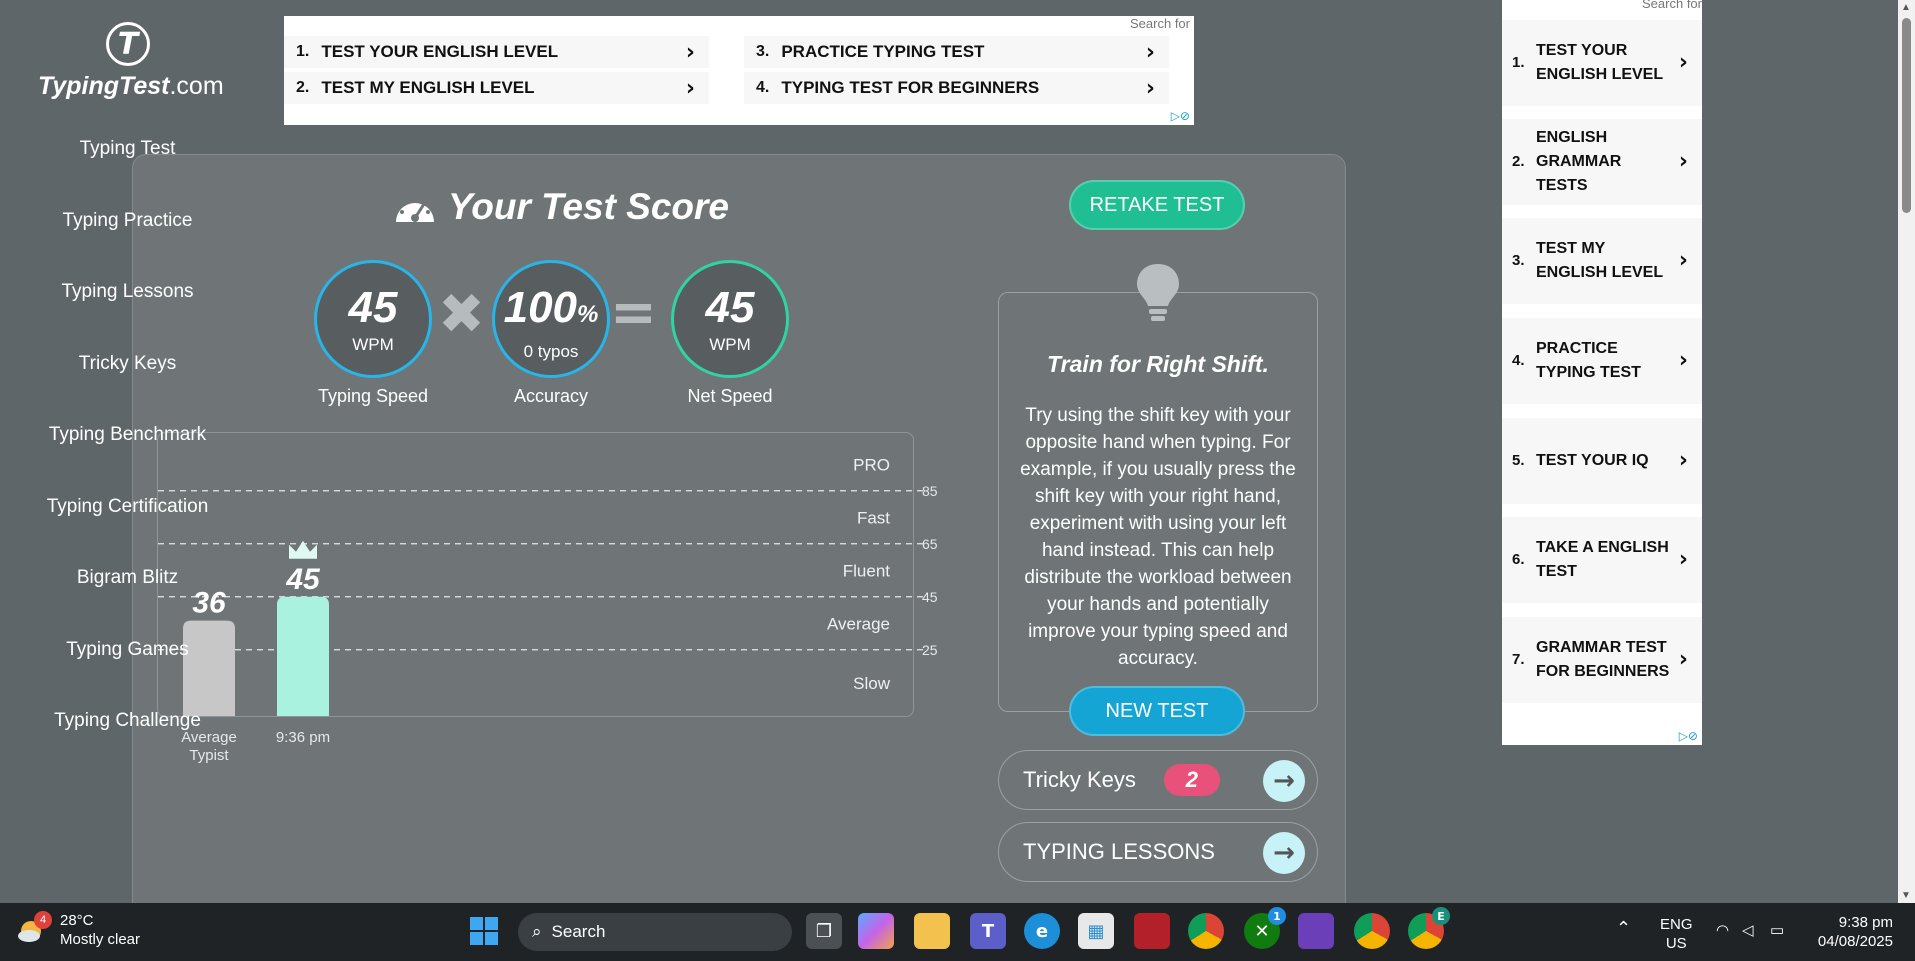 The height and width of the screenshot is (961, 1915). Describe the element at coordinates (578, 931) in the screenshot. I see `taskbar-search-placeholder: Search` at that location.